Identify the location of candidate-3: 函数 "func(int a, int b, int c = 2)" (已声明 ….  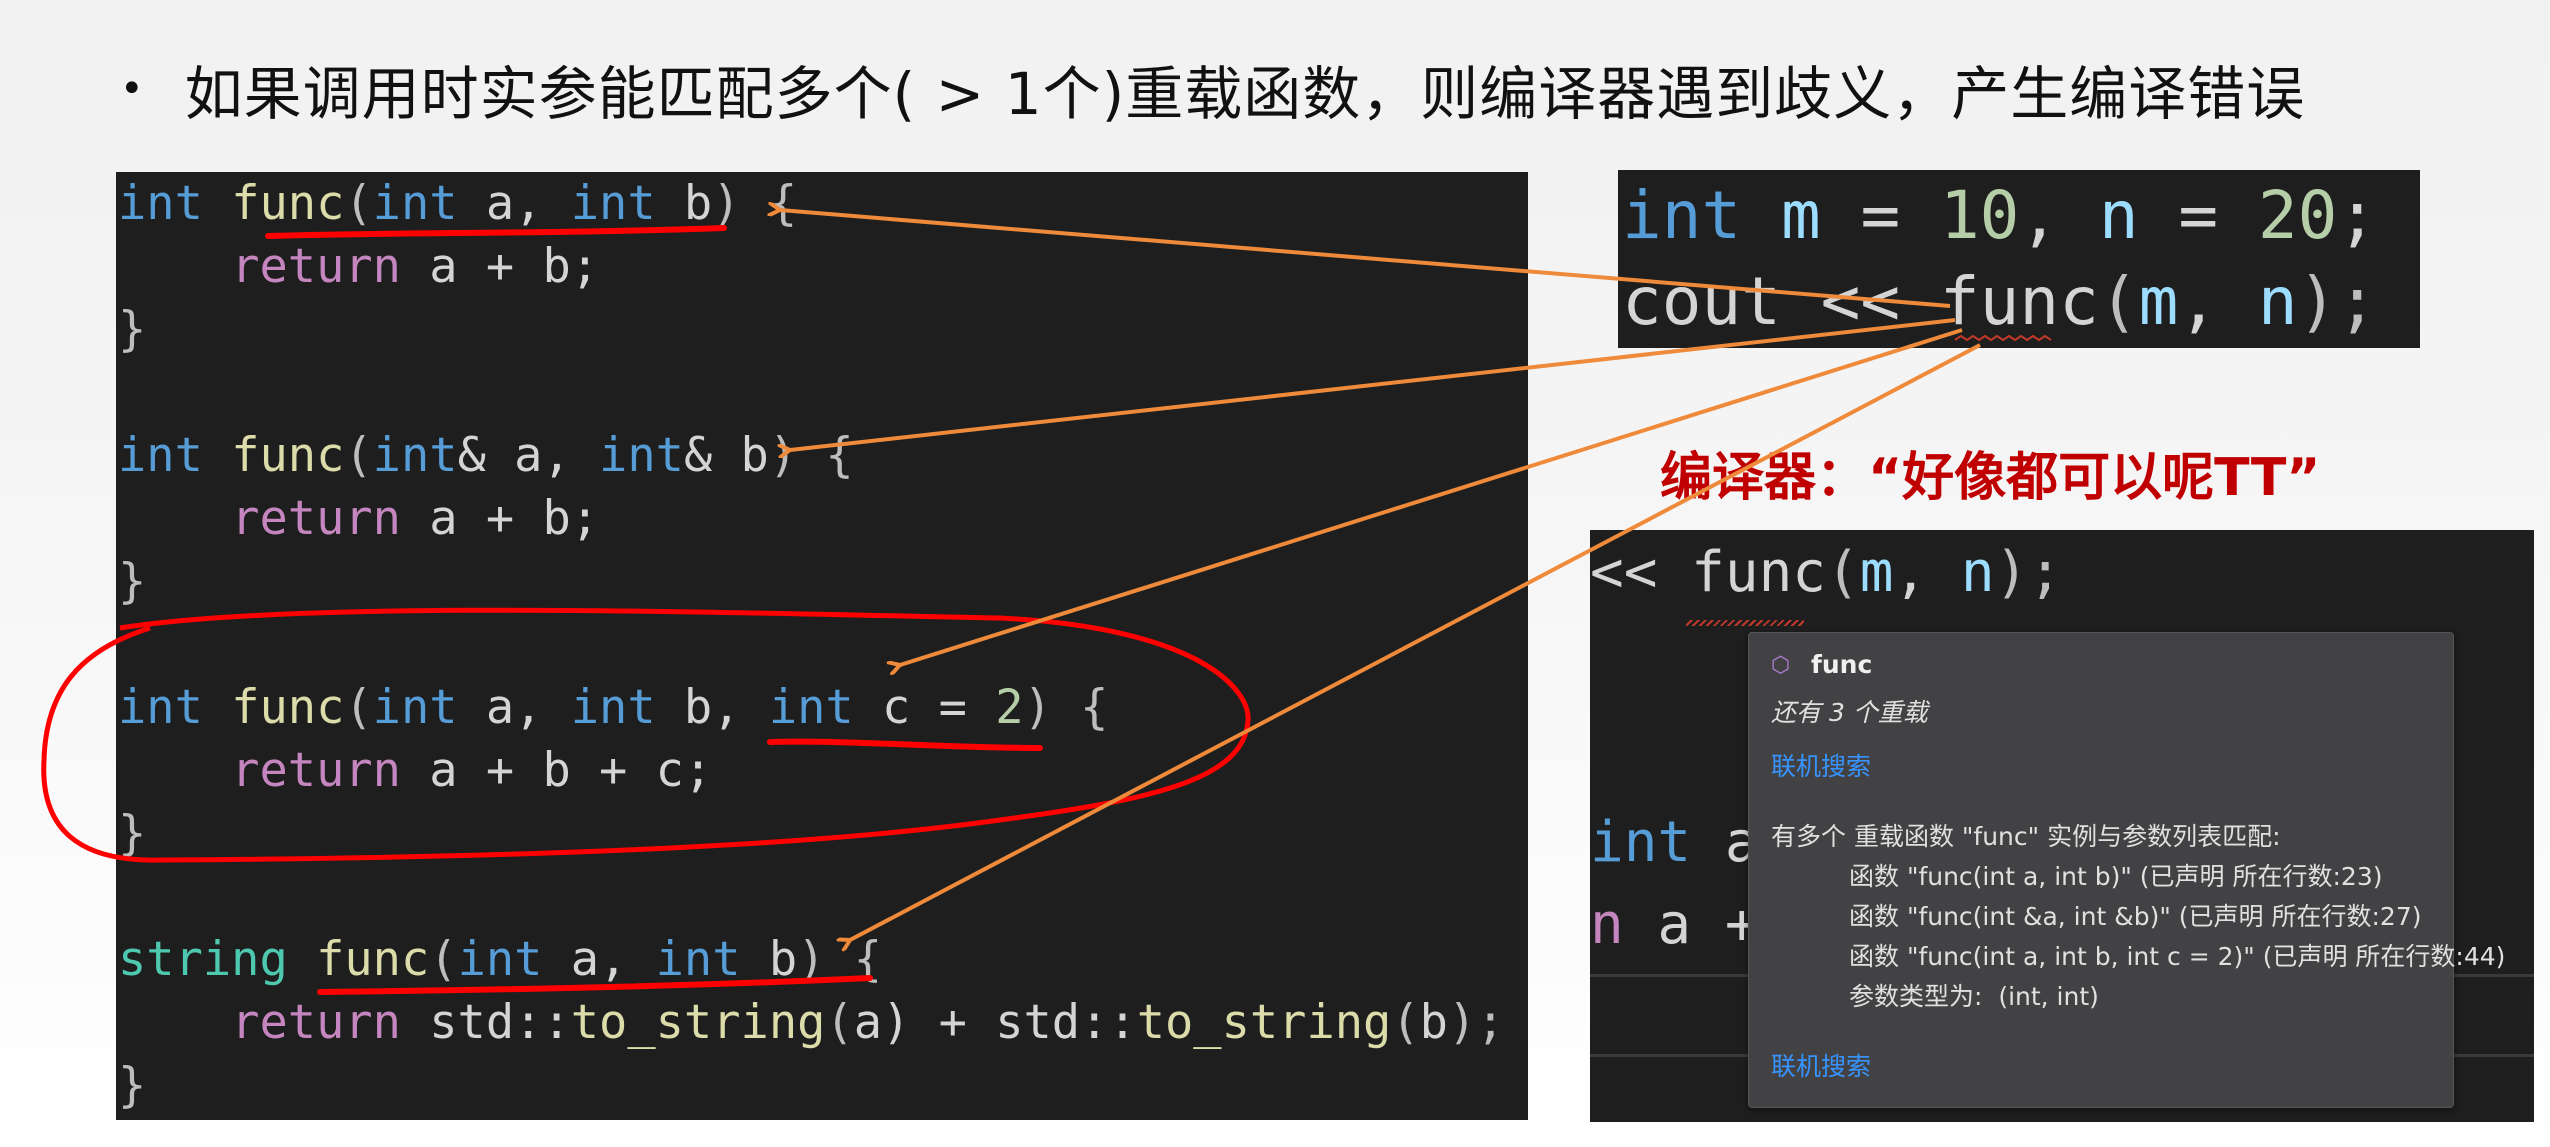
(2177, 956).